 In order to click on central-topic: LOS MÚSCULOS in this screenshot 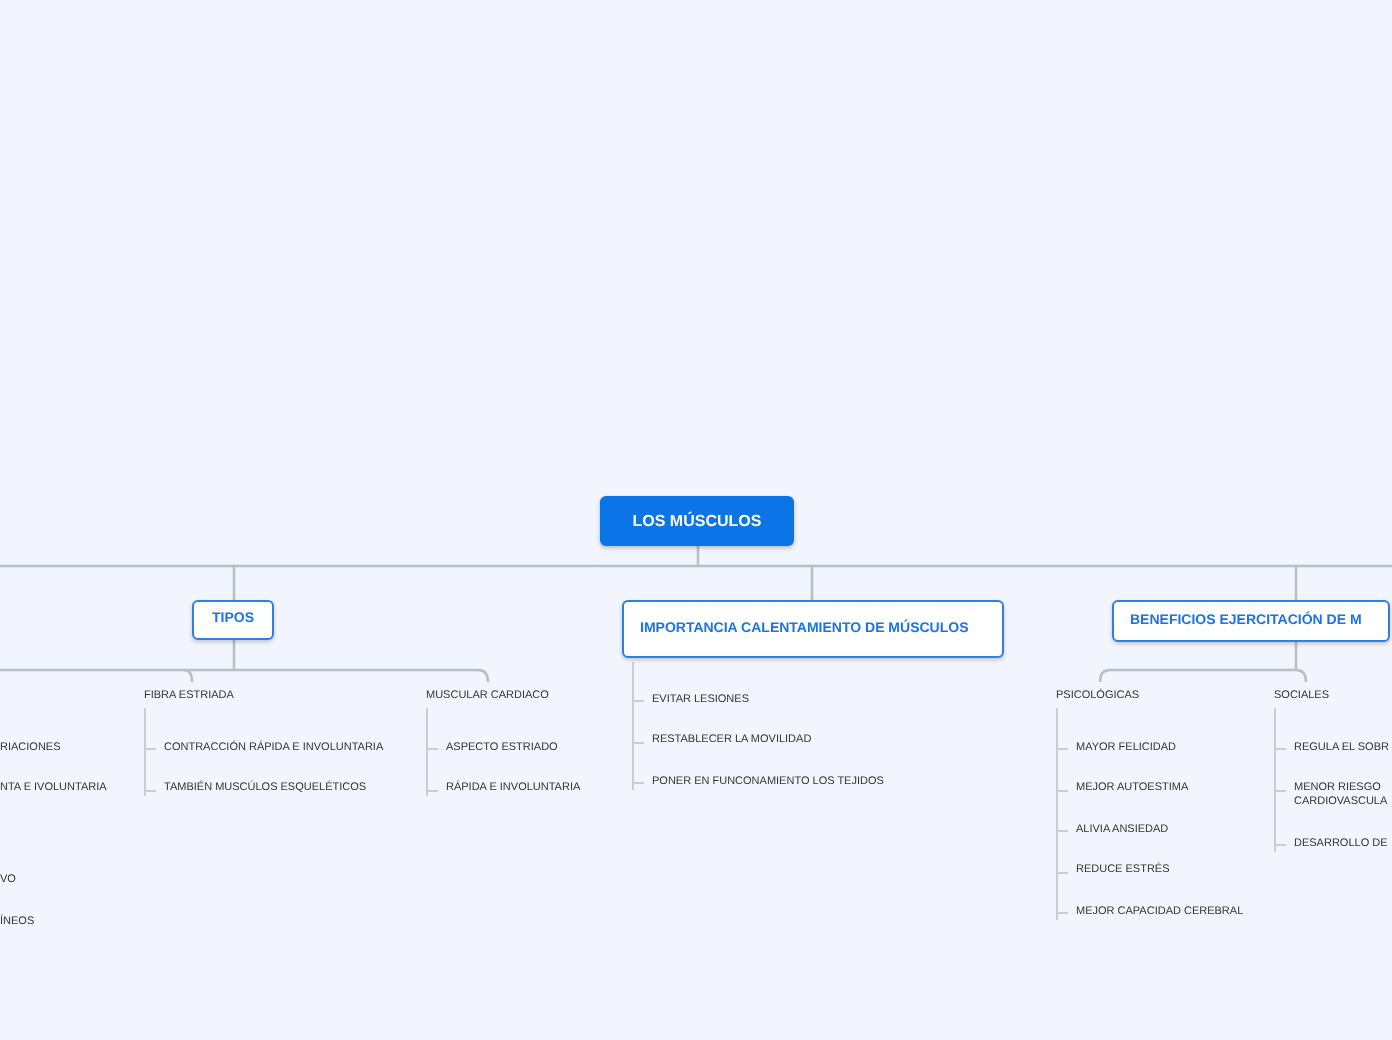, I will do `click(697, 521)`.